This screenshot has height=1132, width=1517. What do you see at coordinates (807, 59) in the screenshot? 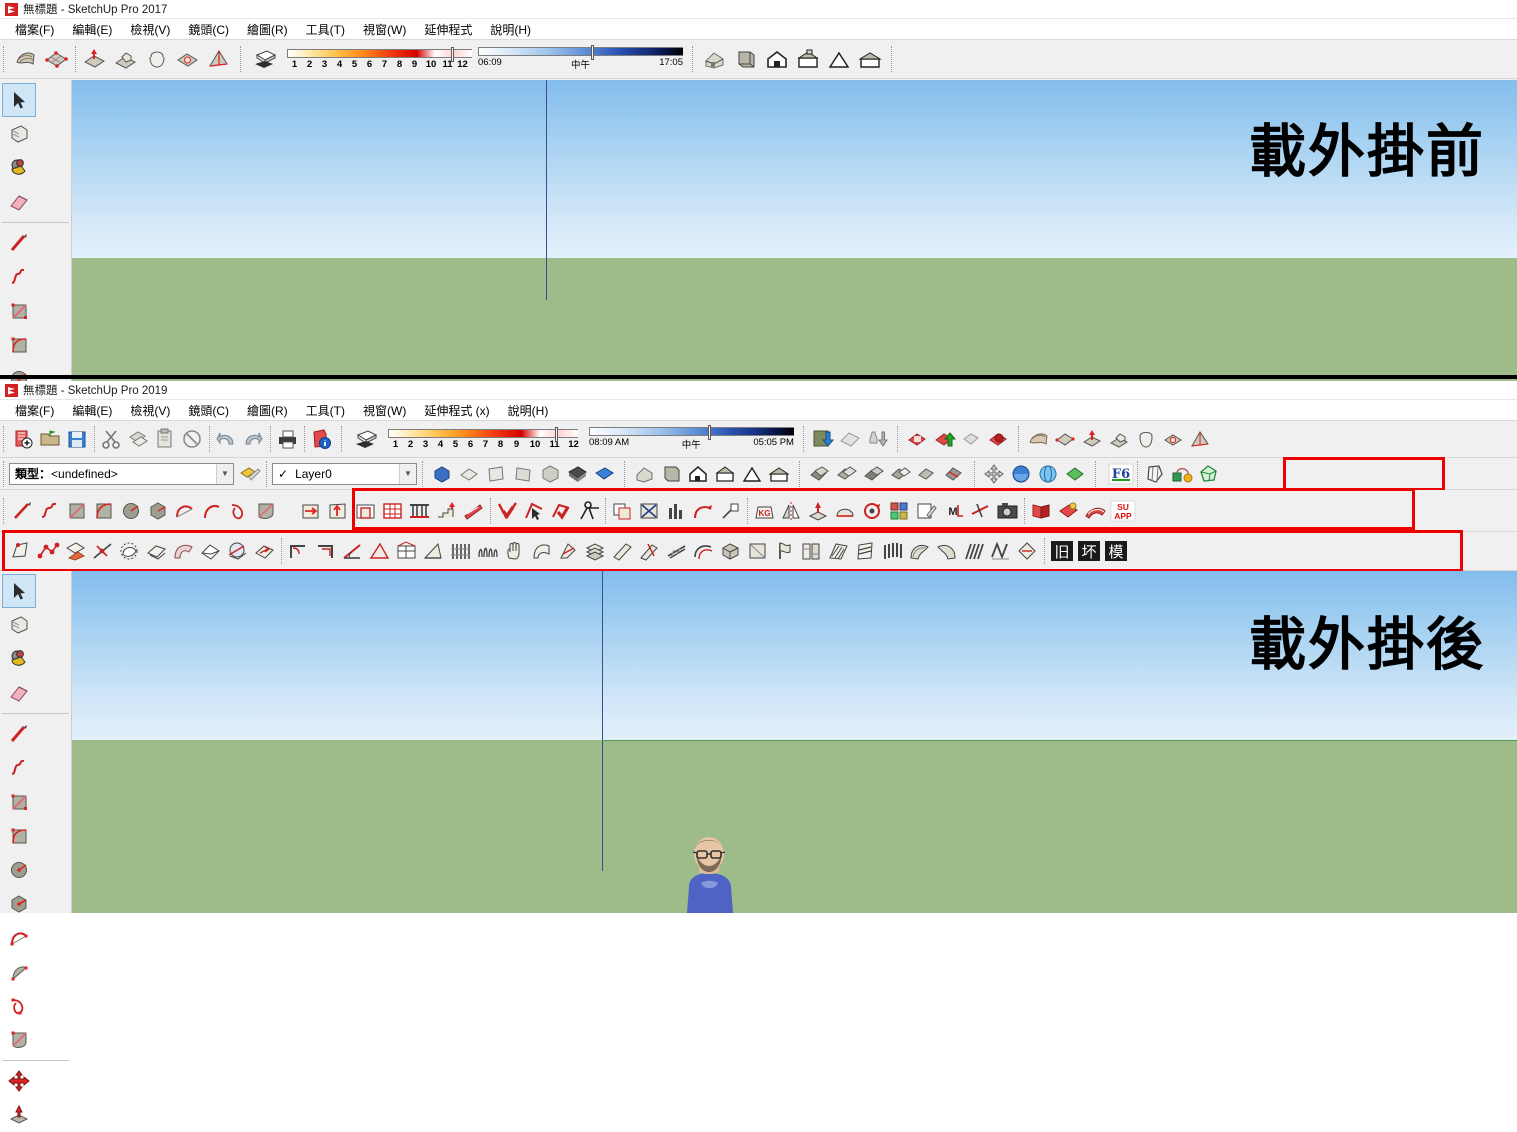
I see `hidden-line-house-icon` at bounding box center [807, 59].